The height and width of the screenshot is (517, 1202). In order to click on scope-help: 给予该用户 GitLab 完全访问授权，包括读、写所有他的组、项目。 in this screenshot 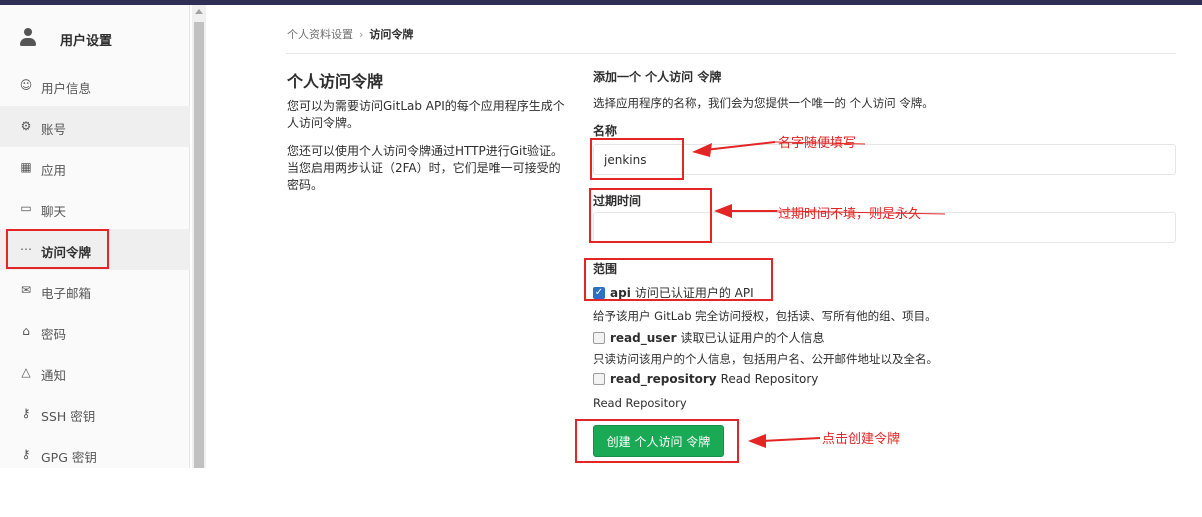, I will do `click(765, 316)`.